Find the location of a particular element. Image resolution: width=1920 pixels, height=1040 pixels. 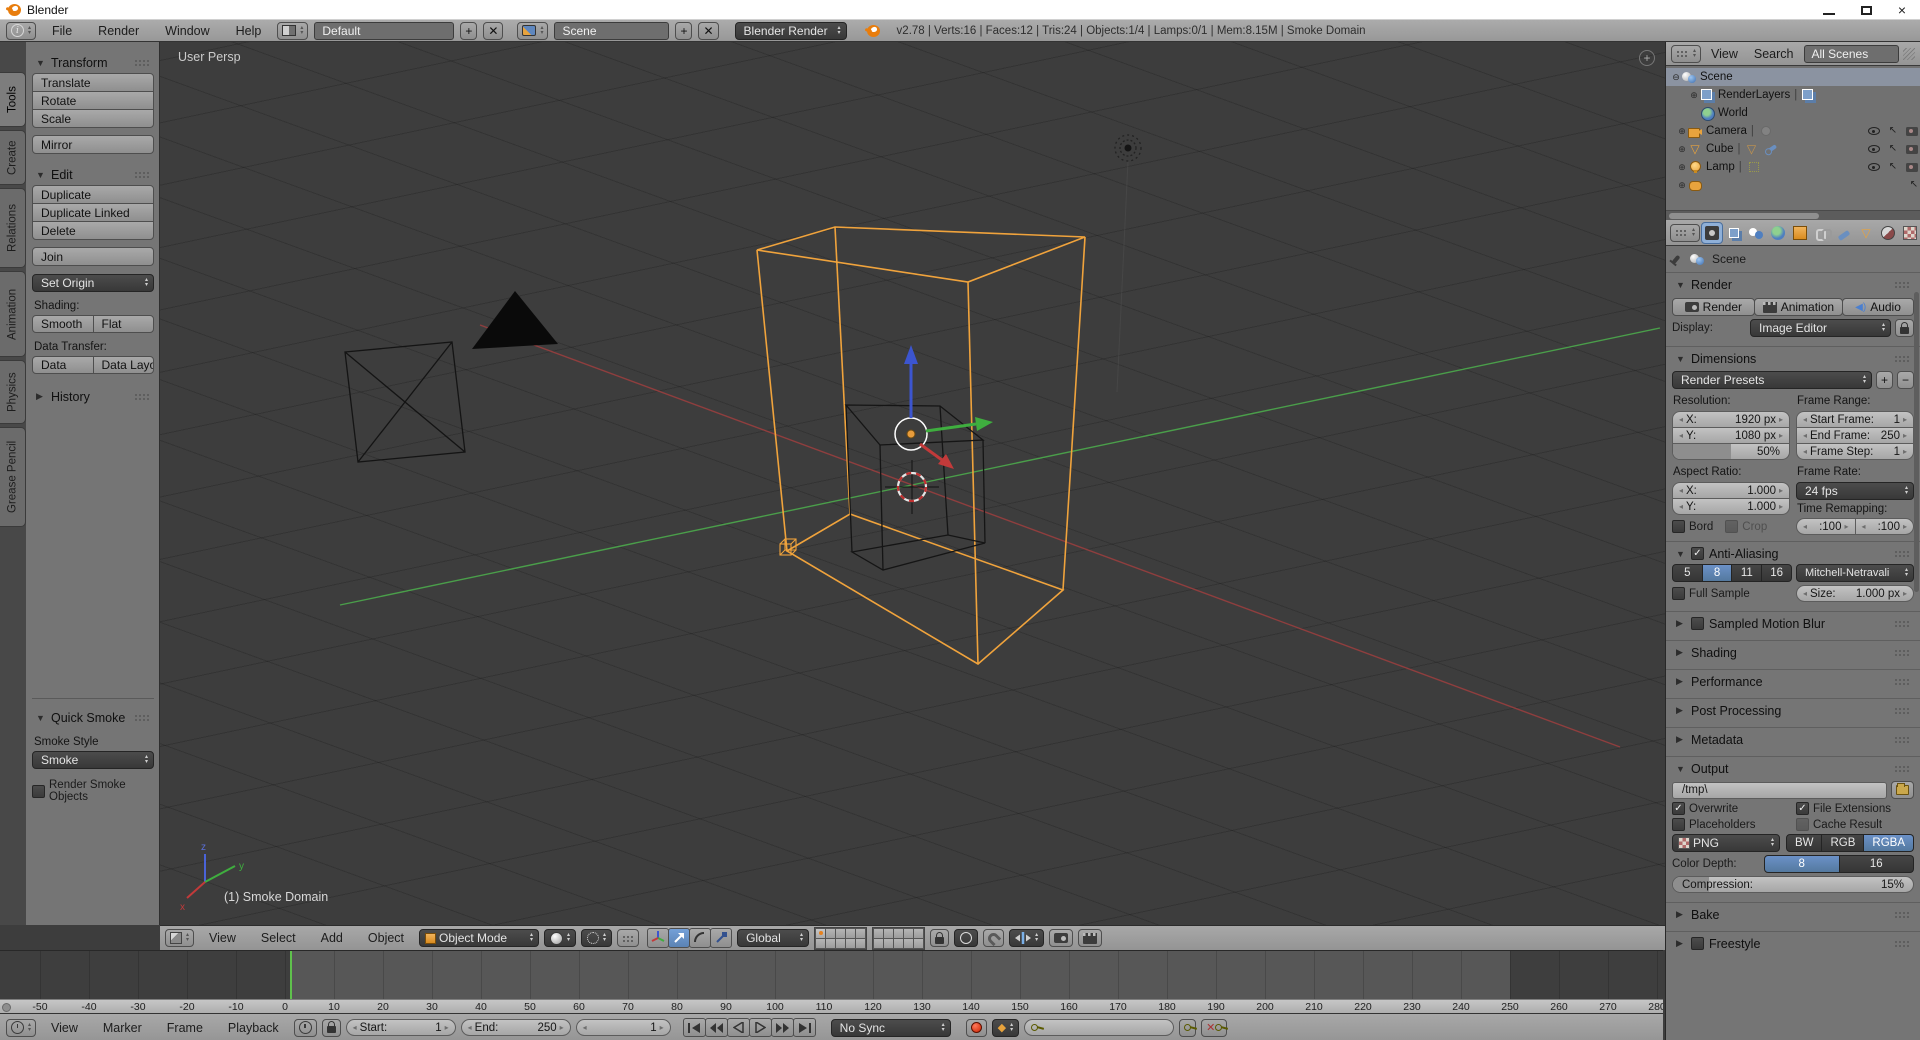

scene-add-button: + is located at coordinates (684, 30).